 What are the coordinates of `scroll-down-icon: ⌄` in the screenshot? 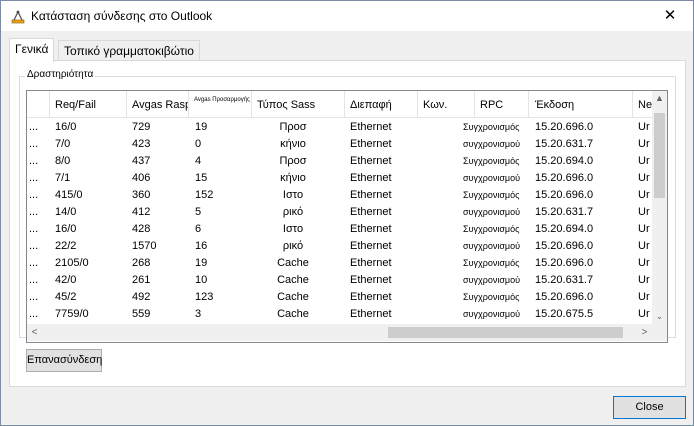 It's located at (659, 316).